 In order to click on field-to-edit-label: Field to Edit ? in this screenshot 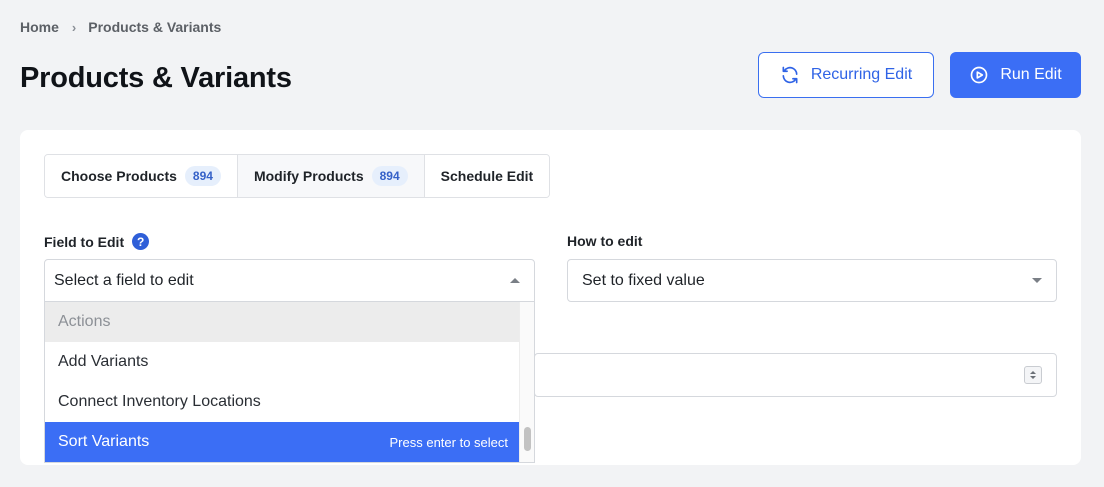, I will do `click(97, 241)`.